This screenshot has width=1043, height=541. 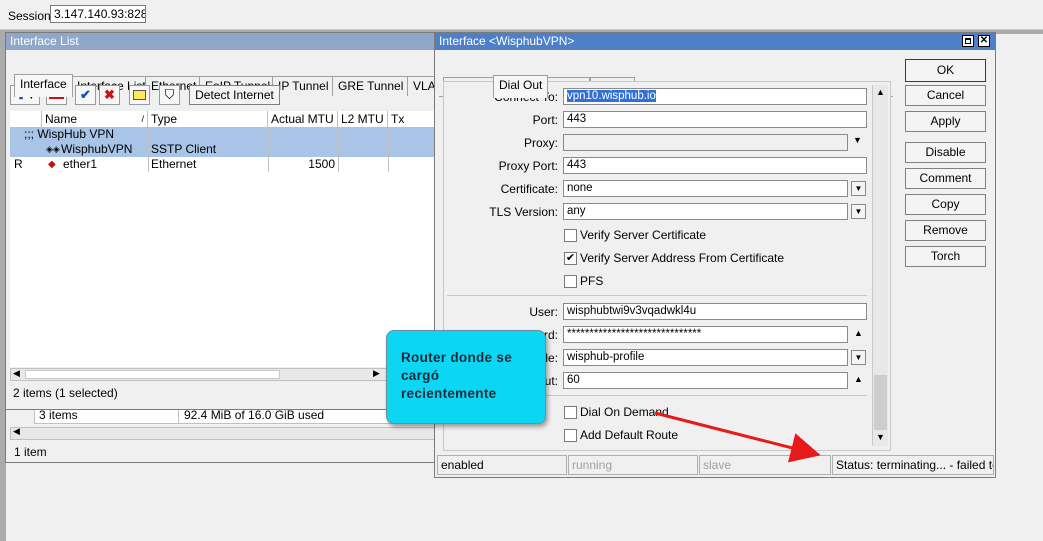 What do you see at coordinates (521, 86) in the screenshot?
I see `tab-dial-out: Dial Out` at bounding box center [521, 86].